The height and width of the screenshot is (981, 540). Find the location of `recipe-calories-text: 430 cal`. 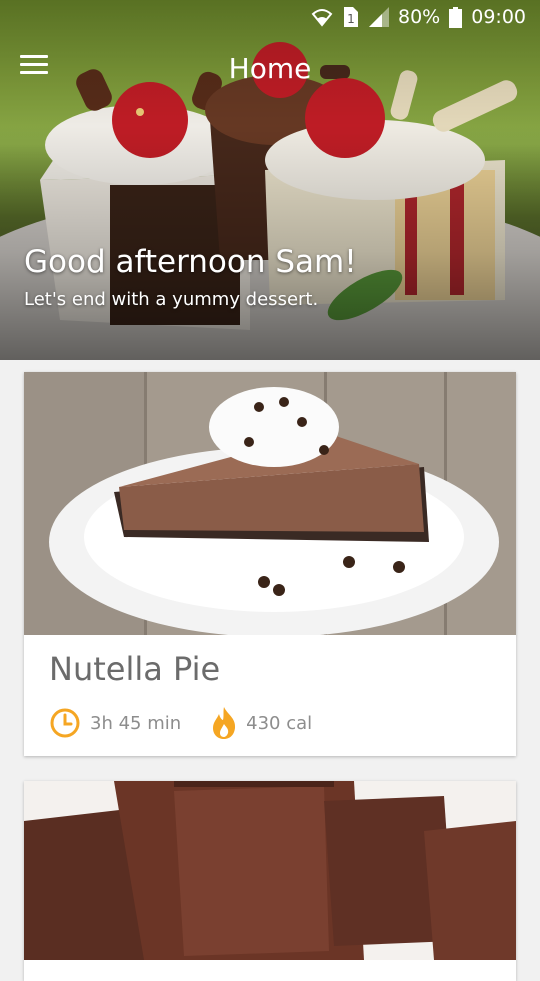

recipe-calories-text: 430 cal is located at coordinates (279, 723).